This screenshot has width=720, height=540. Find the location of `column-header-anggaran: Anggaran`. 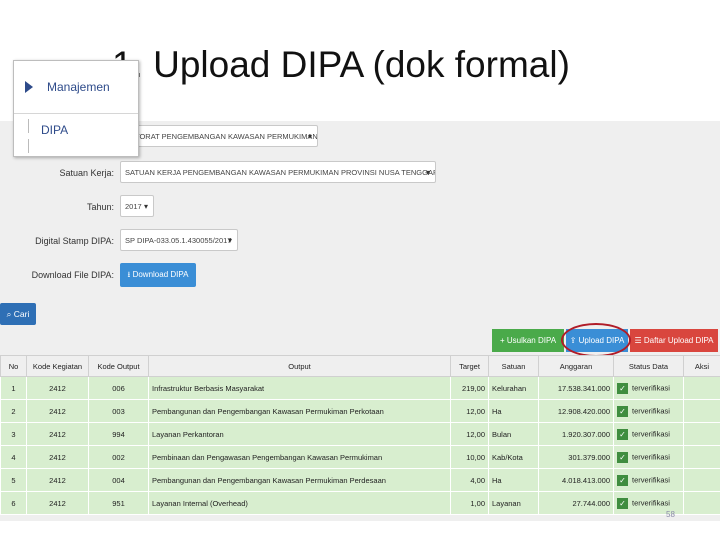

column-header-anggaran: Anggaran is located at coordinates (576, 366).